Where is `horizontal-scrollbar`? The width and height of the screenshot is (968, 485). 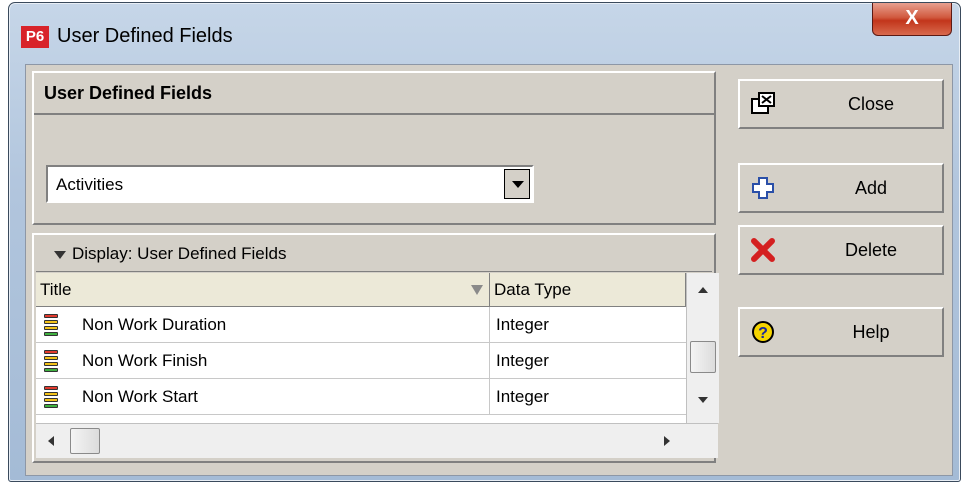 horizontal-scrollbar is located at coordinates (377, 440).